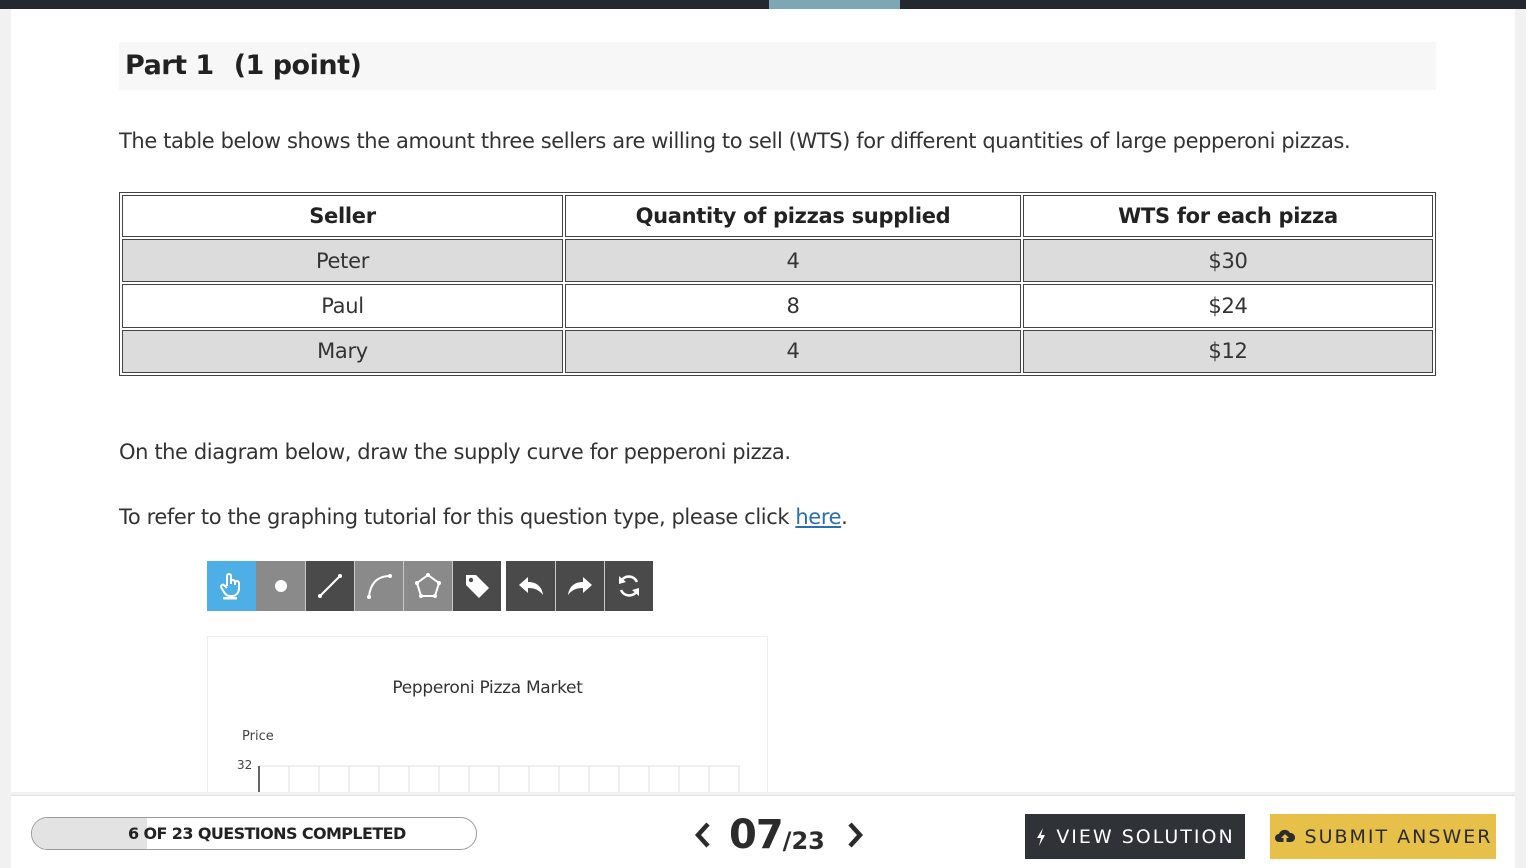  I want to click on lightning-icon, so click(1041, 836).